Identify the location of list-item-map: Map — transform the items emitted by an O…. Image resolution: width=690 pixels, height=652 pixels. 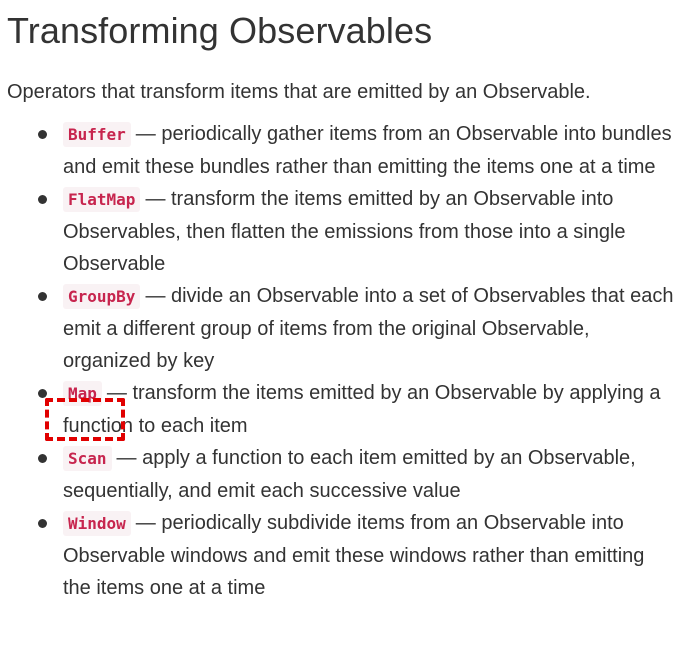
(342, 409).